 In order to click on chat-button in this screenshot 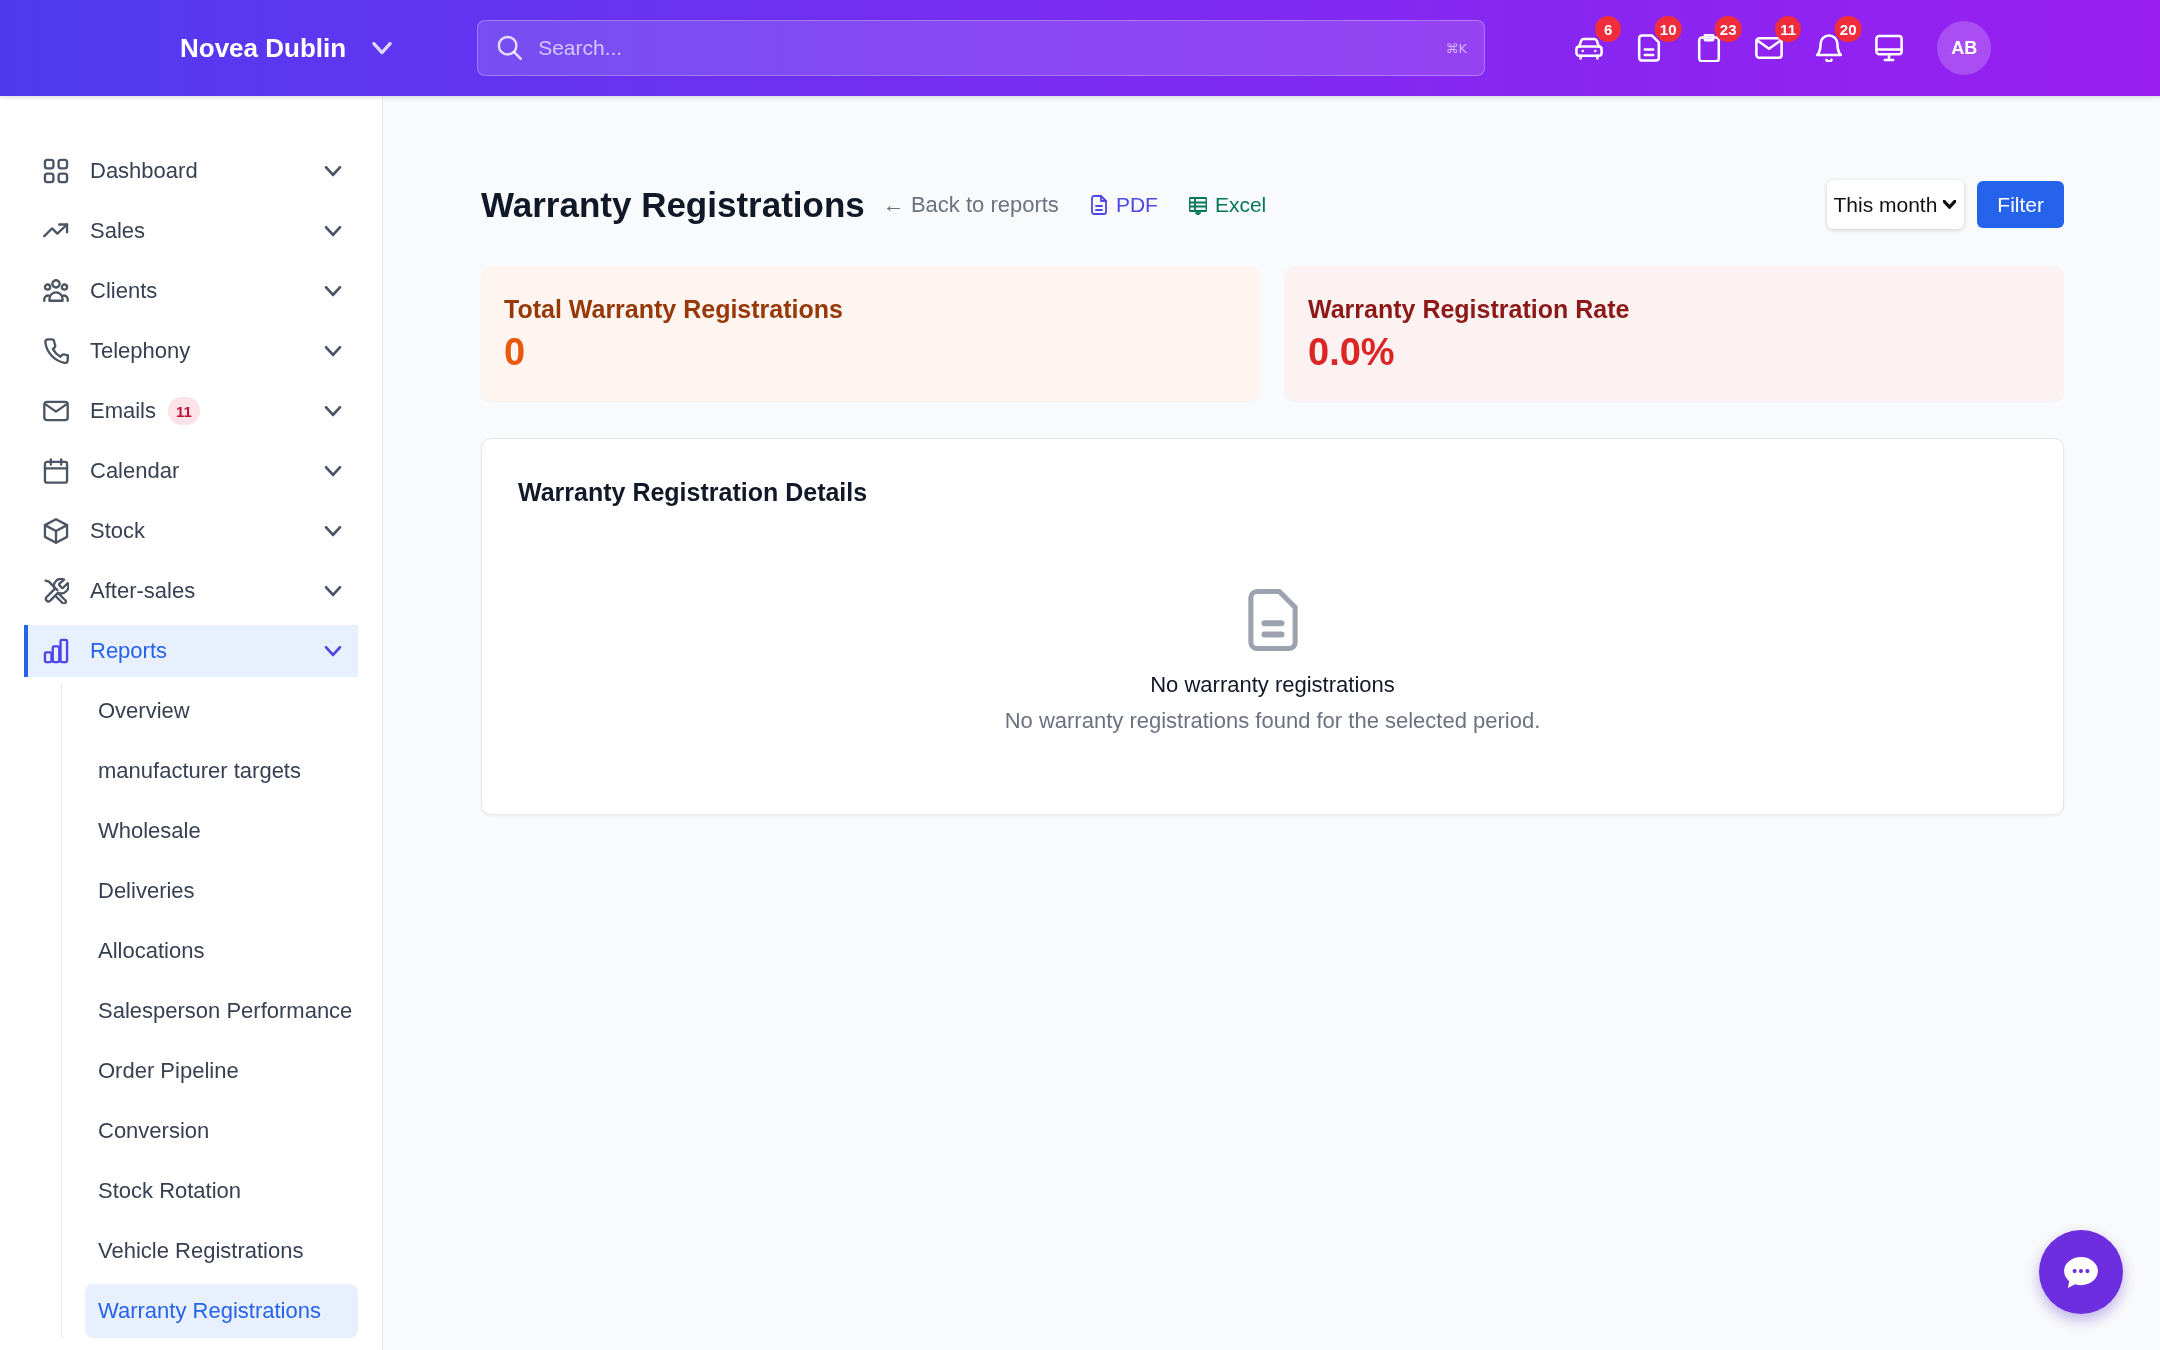, I will do `click(2081, 1272)`.